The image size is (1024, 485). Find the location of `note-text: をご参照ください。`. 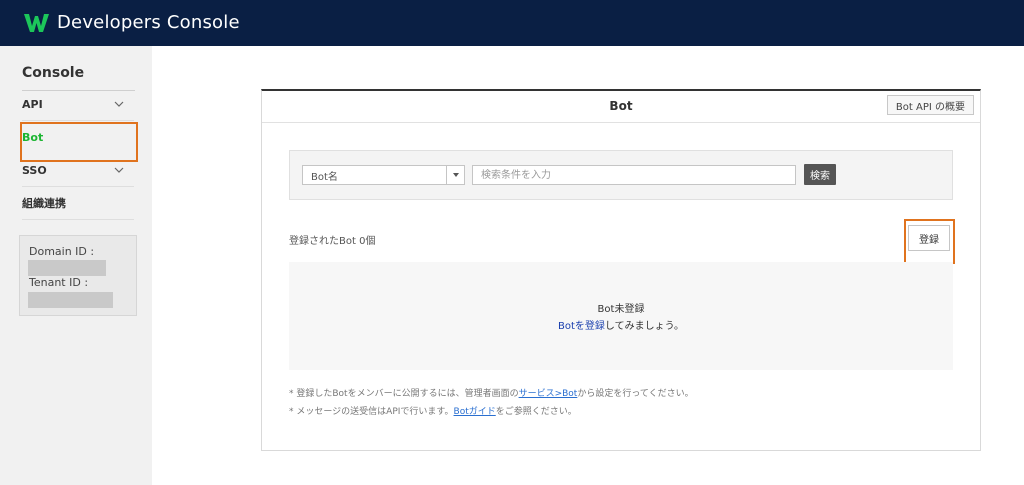

note-text: をご参照ください。 is located at coordinates (536, 412).